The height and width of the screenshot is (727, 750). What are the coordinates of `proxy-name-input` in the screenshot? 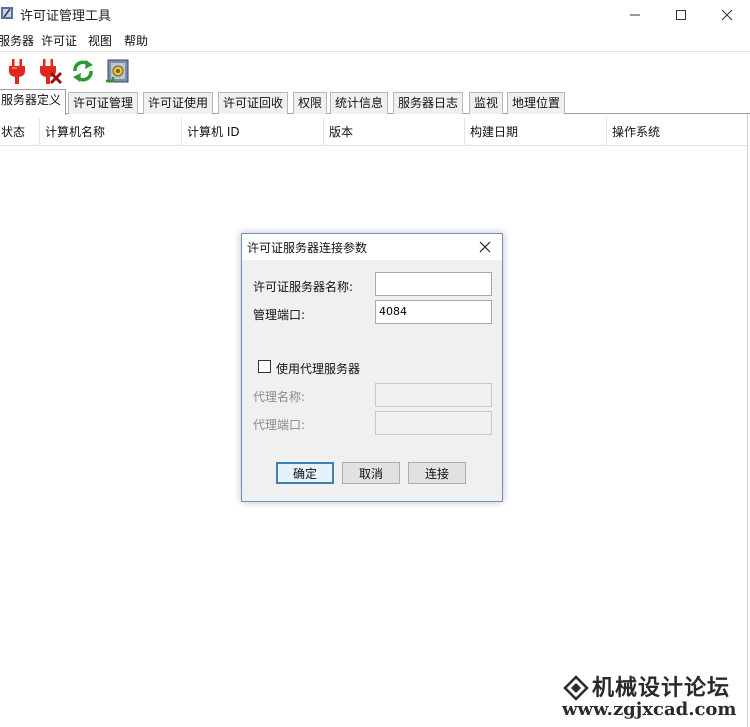 It's located at (433, 395).